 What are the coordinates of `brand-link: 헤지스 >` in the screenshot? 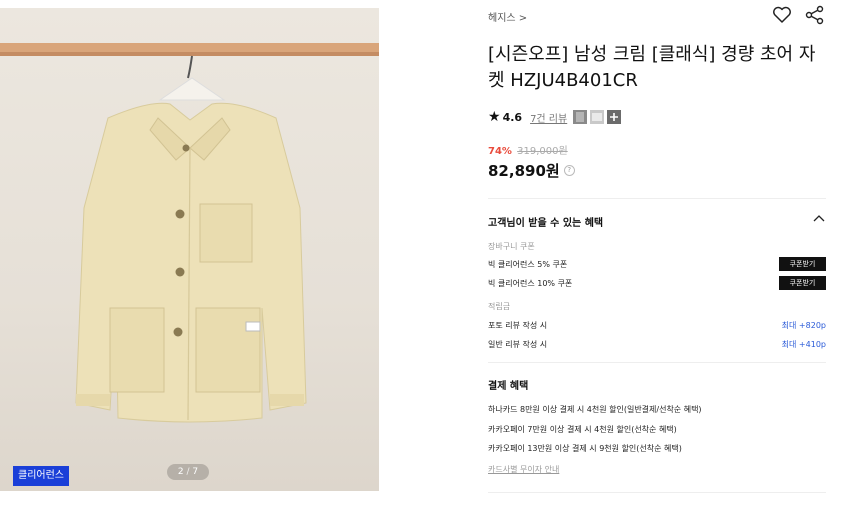 It's located at (507, 16).